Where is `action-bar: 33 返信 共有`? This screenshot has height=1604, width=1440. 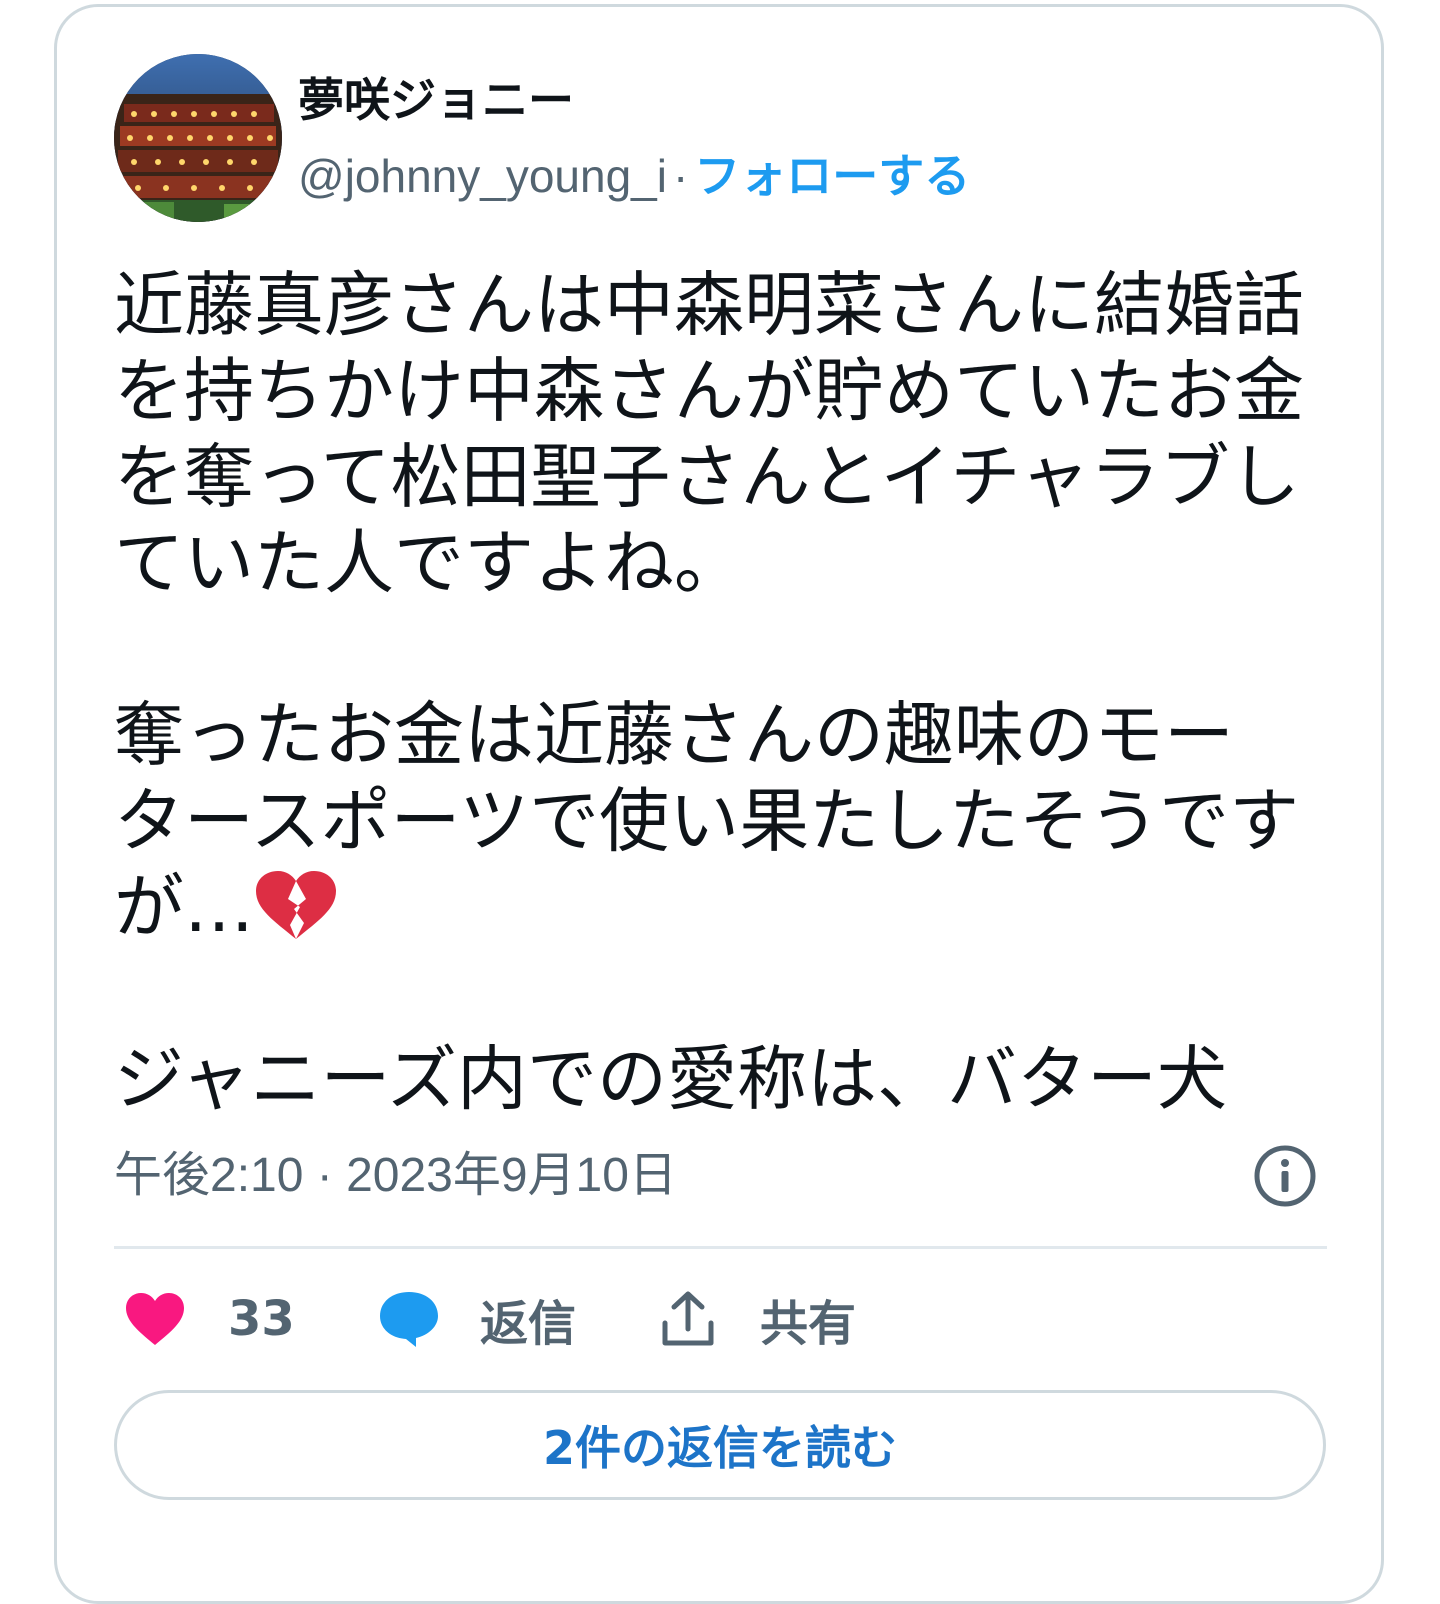 action-bar: 33 返信 共有 is located at coordinates (720, 1319).